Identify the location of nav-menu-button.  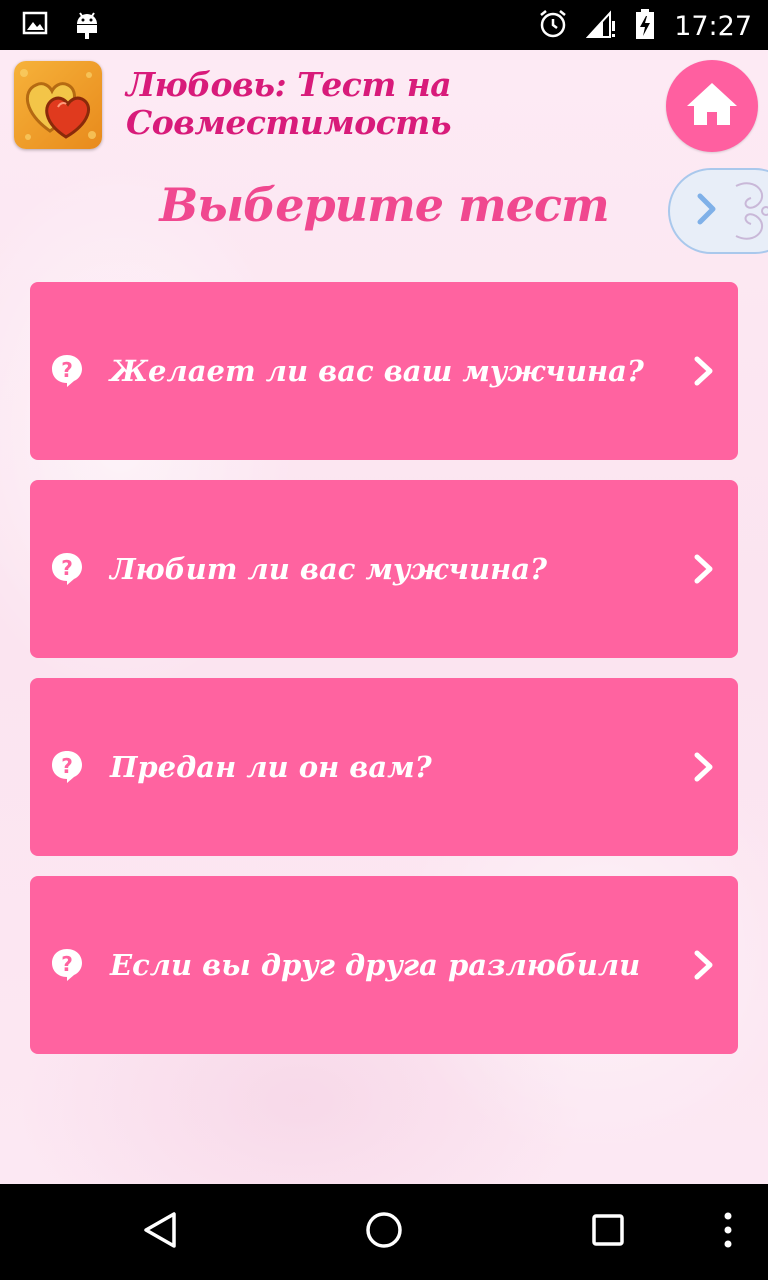
(728, 1232).